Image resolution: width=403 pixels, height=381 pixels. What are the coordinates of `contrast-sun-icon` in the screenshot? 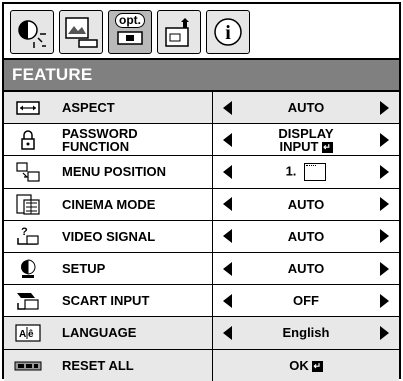 It's located at (32, 34).